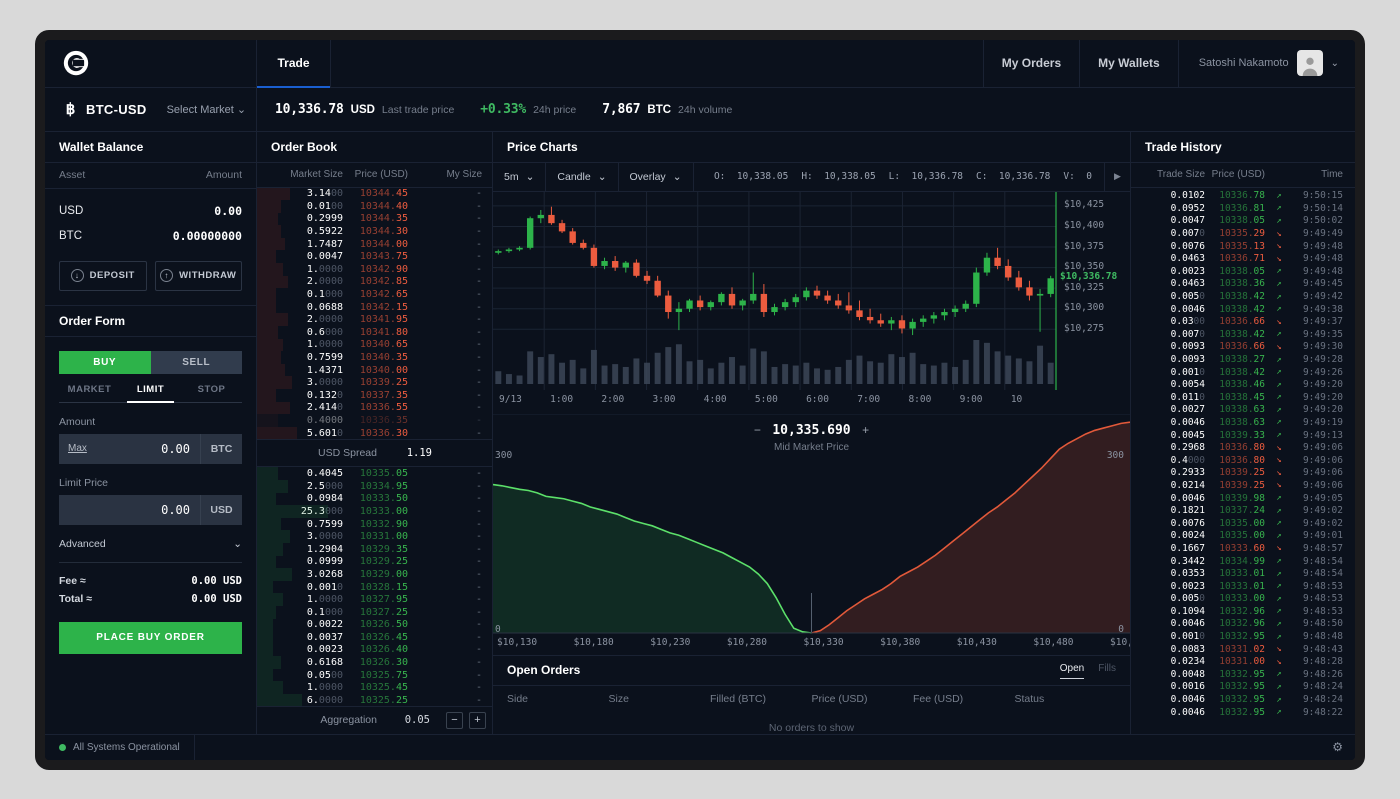 The height and width of the screenshot is (799, 1400). I want to click on order-book-row: 0.1000 10342.65 -, so click(374, 294).